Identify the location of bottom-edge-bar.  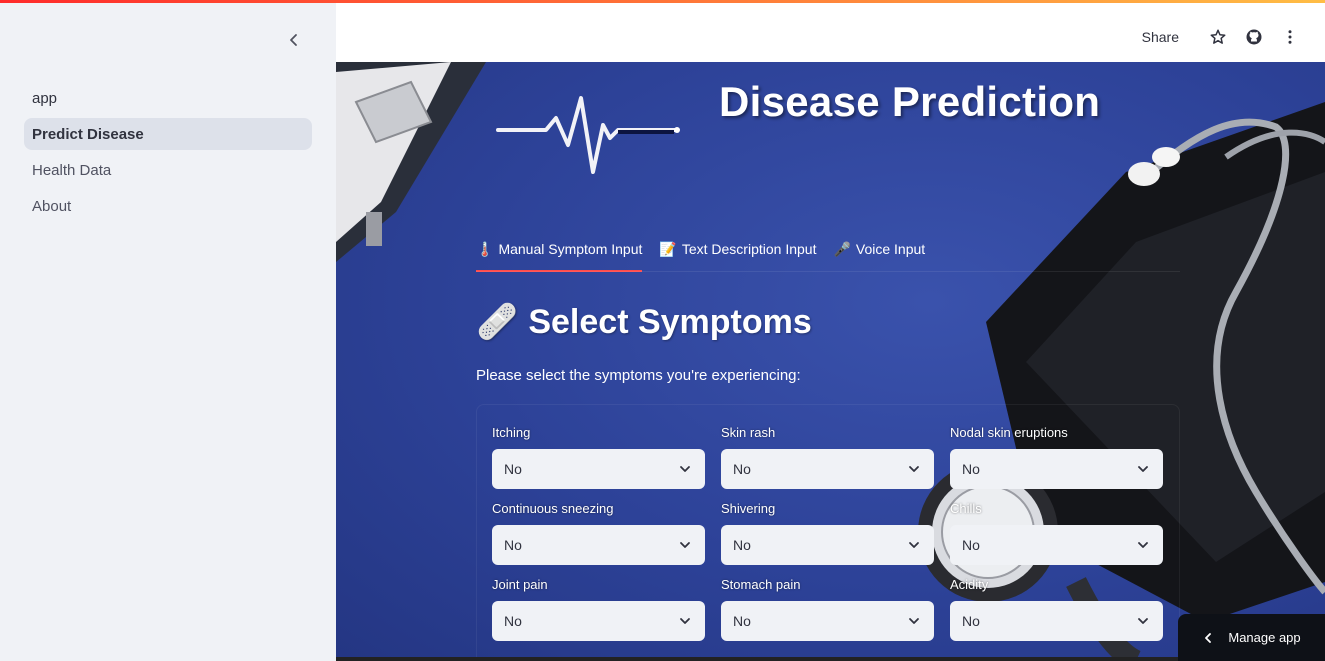
(830, 659).